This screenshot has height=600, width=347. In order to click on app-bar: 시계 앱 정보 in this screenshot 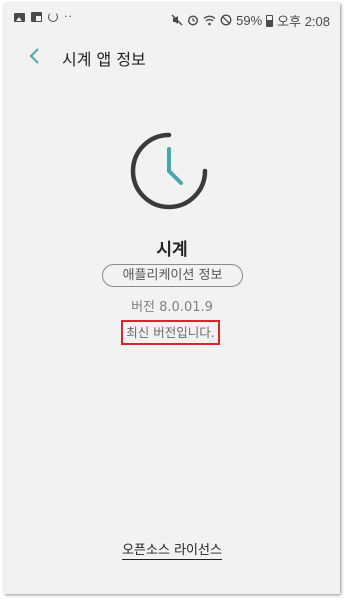, I will do `click(172, 57)`.